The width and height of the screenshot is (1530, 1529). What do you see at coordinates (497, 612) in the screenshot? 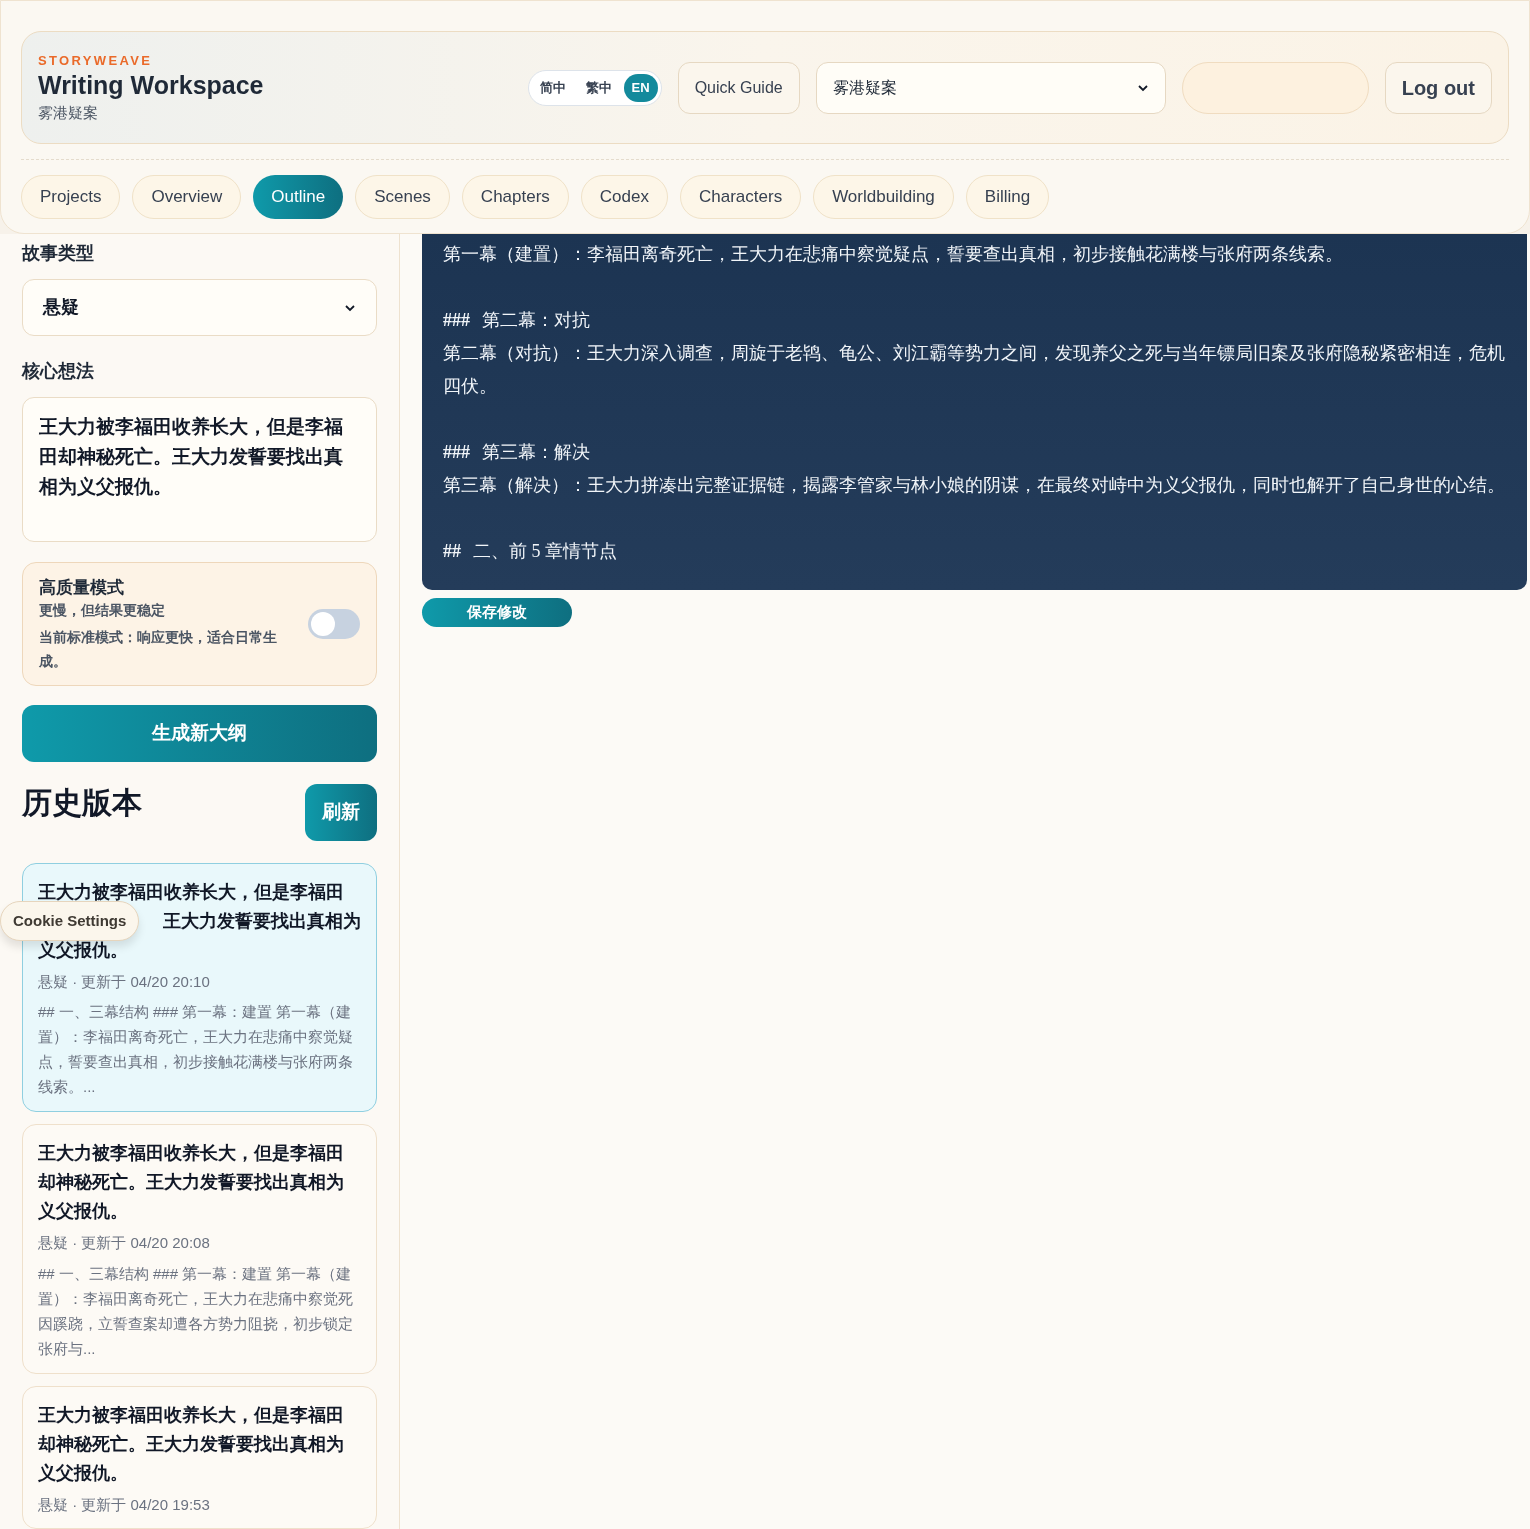
I see `save-button: 保存修改` at bounding box center [497, 612].